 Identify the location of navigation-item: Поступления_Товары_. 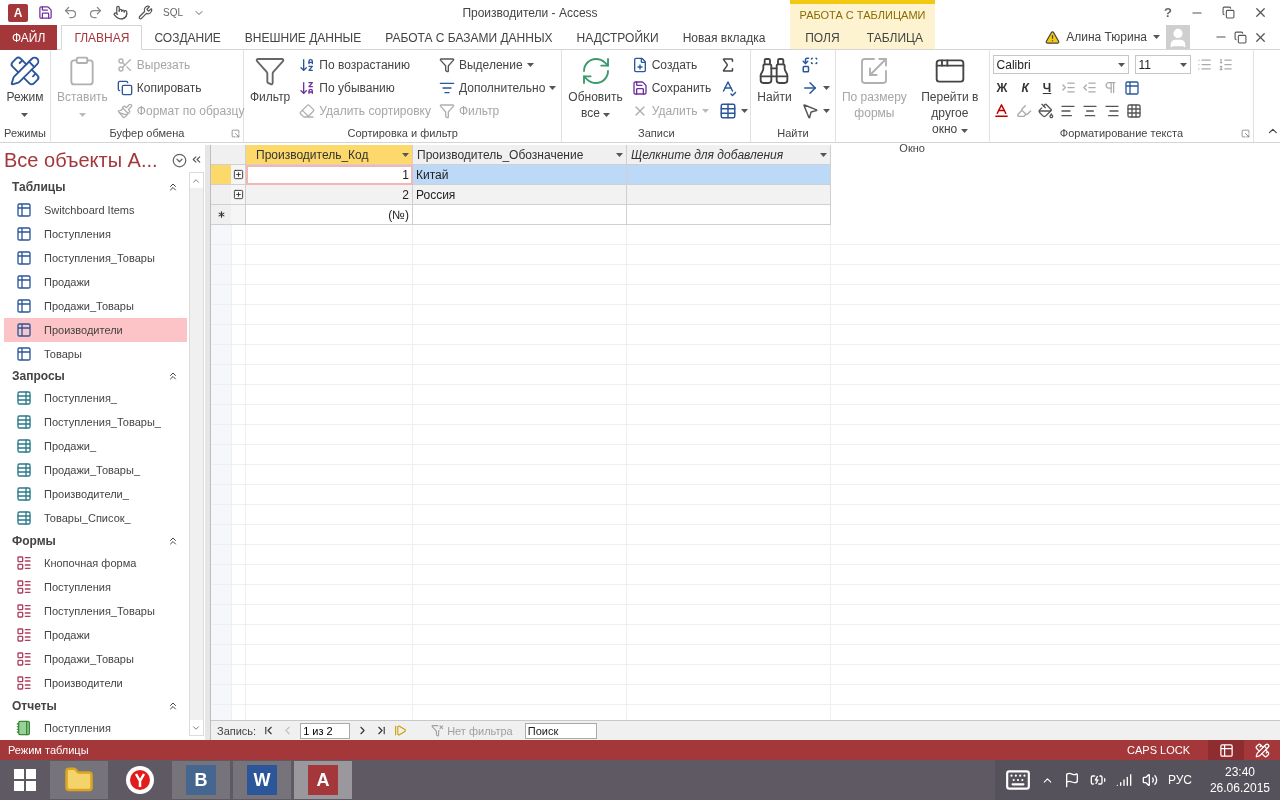
(95, 422).